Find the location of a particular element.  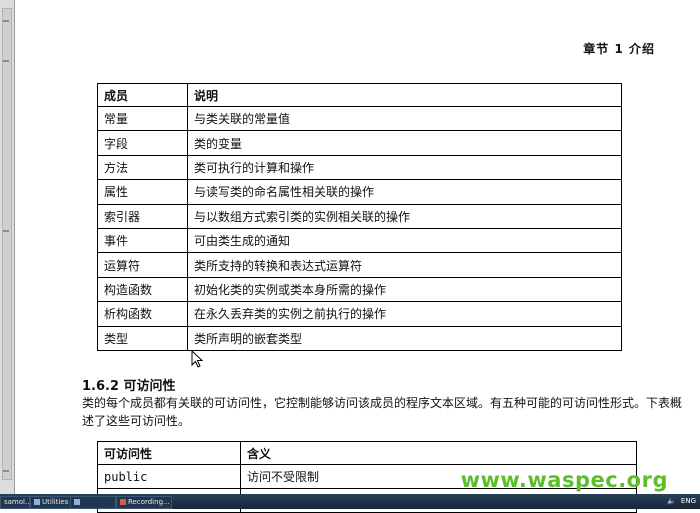

table-row: 事件 可由类生成的通知 is located at coordinates (359, 240).